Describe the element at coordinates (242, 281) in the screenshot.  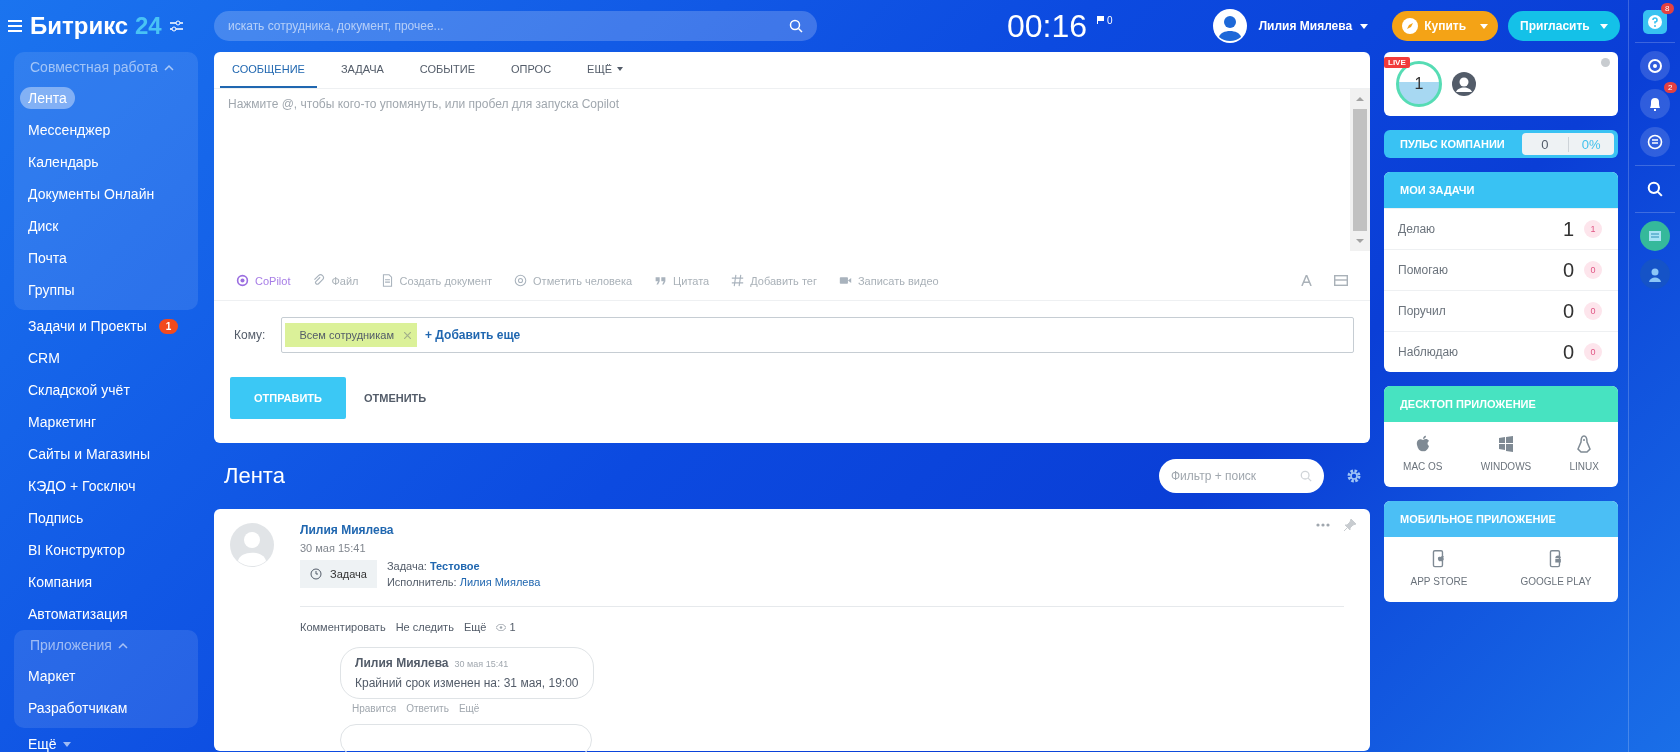
I see `copilot-icon` at that location.